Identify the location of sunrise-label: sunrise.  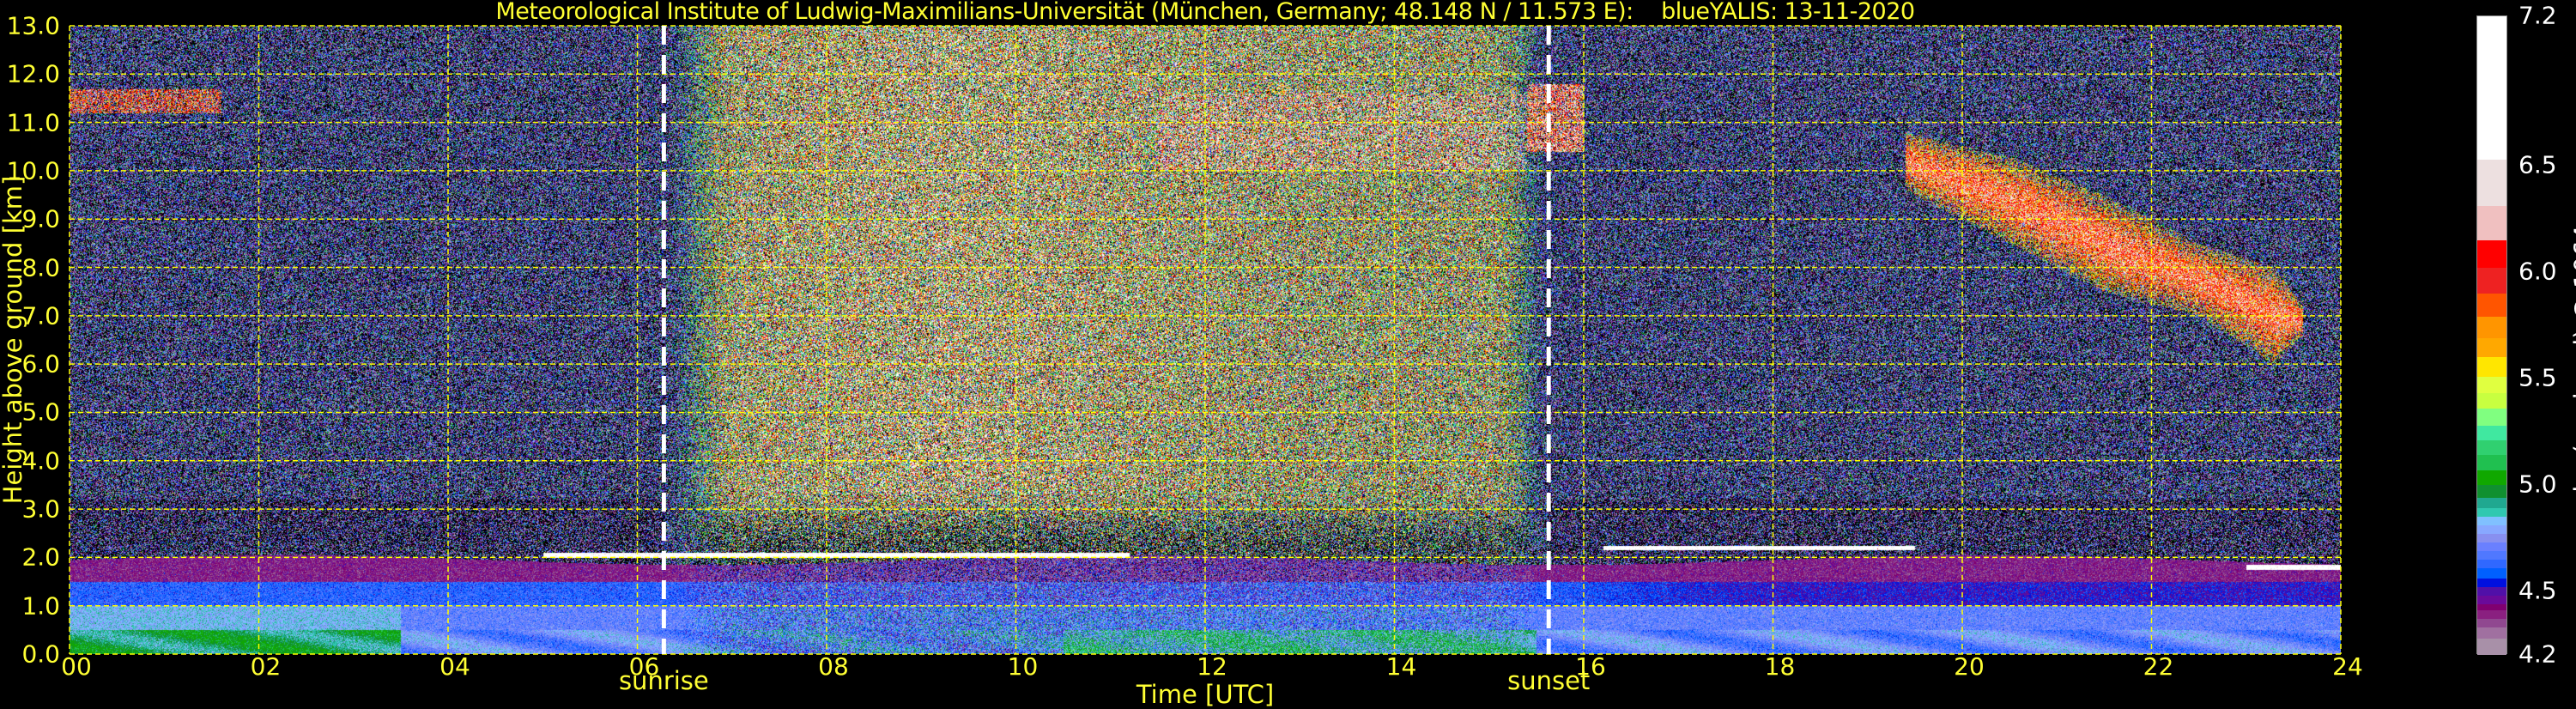
(663, 680).